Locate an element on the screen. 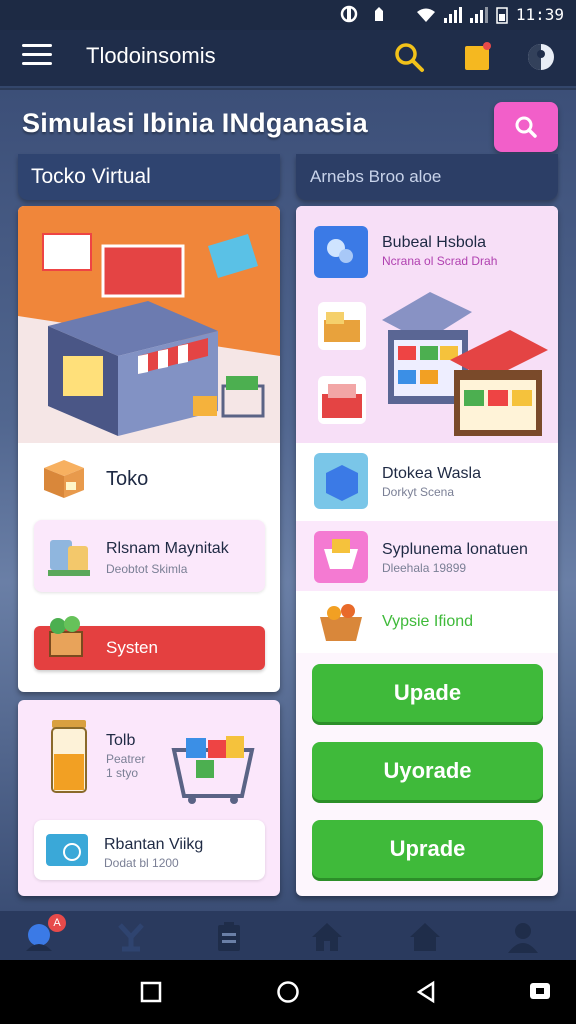 This screenshot has height=1024, width=576. home-button-icon is located at coordinates (288, 992).